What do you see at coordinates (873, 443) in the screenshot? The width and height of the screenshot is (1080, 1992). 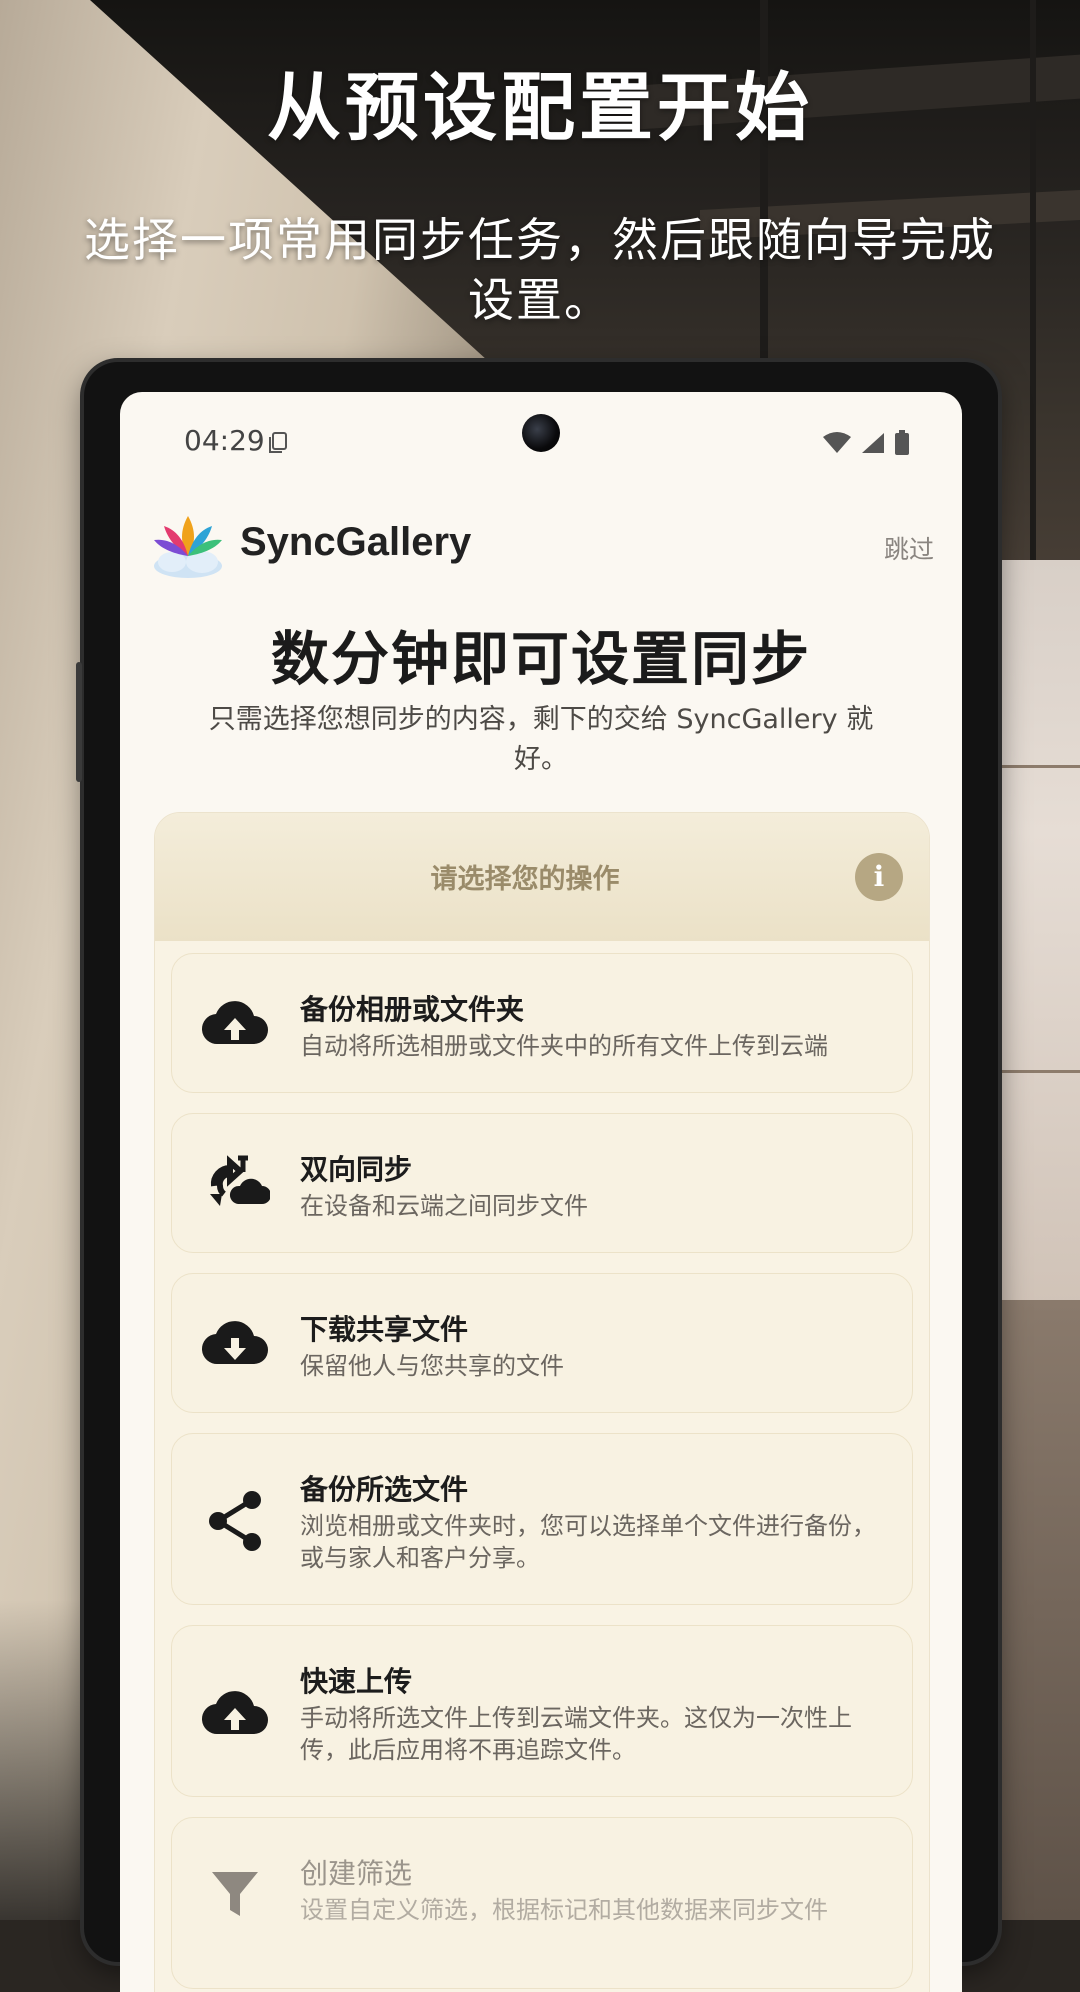 I see `signal-icon` at bounding box center [873, 443].